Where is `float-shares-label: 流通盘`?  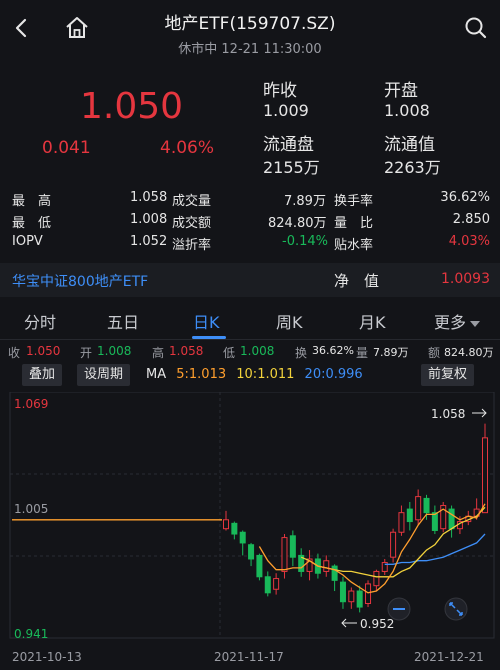
float-shares-label: 流通盘 is located at coordinates (288, 145).